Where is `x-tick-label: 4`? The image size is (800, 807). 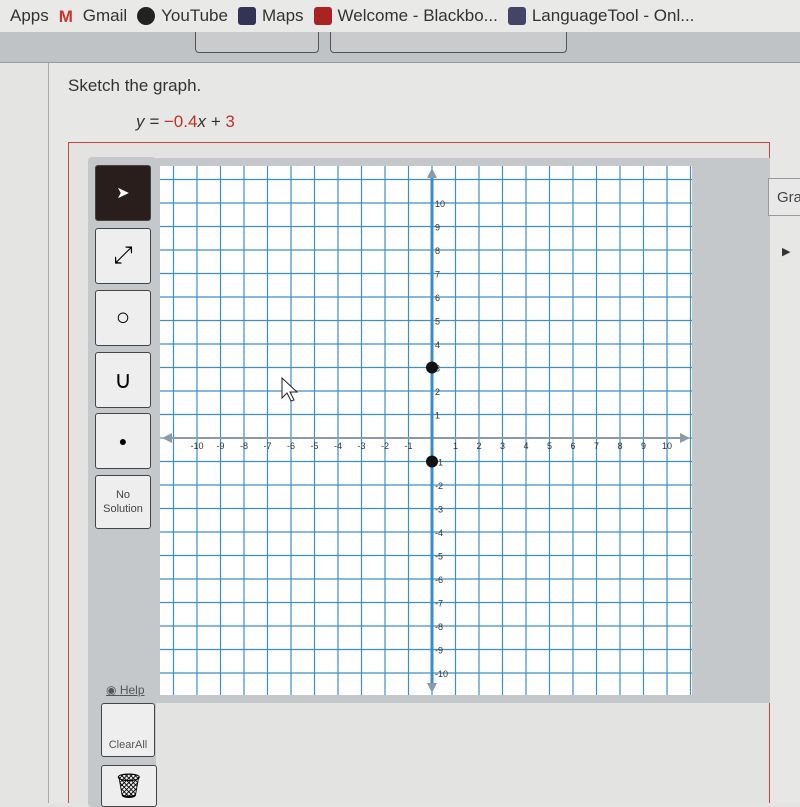
x-tick-label: 4 is located at coordinates (525, 446).